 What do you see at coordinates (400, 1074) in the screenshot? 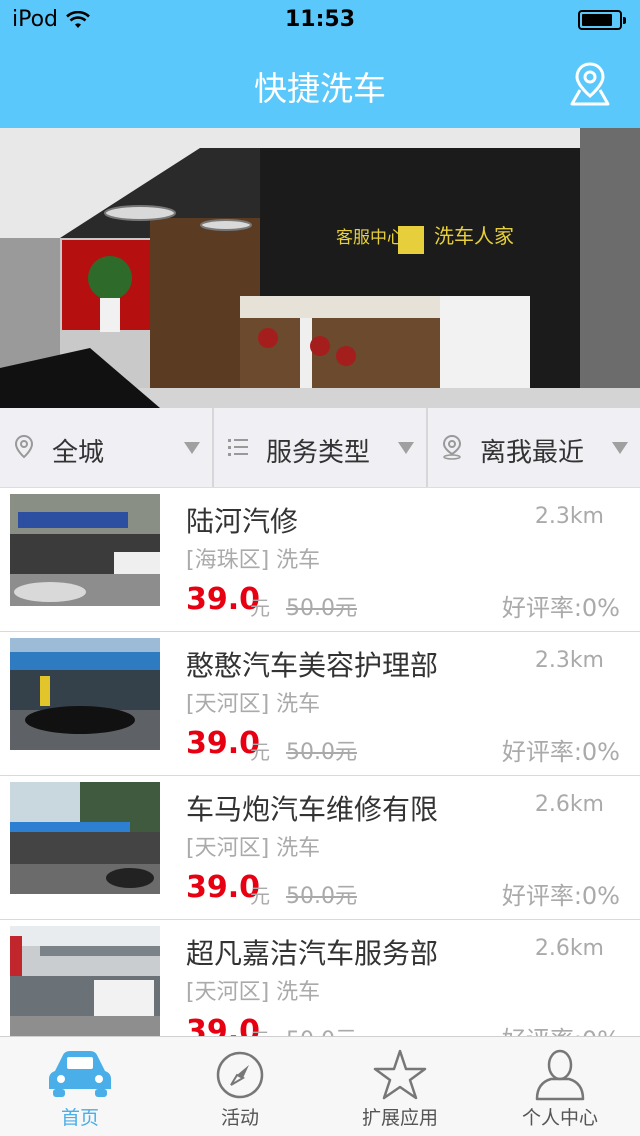
I see `star-icon` at bounding box center [400, 1074].